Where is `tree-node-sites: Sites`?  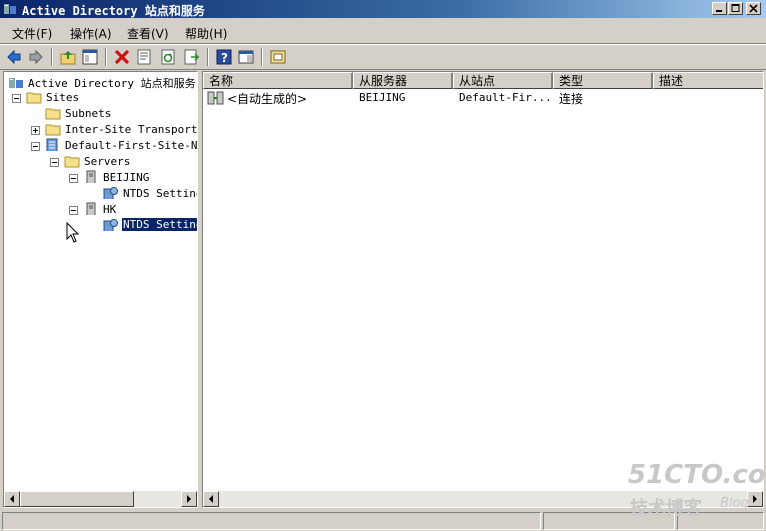 tree-node-sites: Sites is located at coordinates (62, 97).